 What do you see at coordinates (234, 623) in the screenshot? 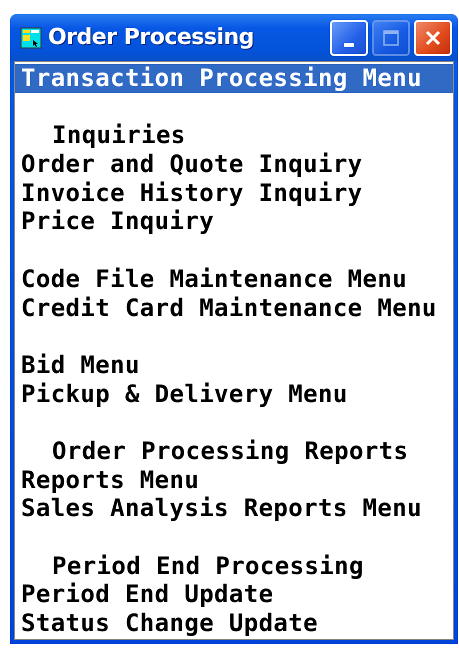
I see `menu-item: Status Change Update` at bounding box center [234, 623].